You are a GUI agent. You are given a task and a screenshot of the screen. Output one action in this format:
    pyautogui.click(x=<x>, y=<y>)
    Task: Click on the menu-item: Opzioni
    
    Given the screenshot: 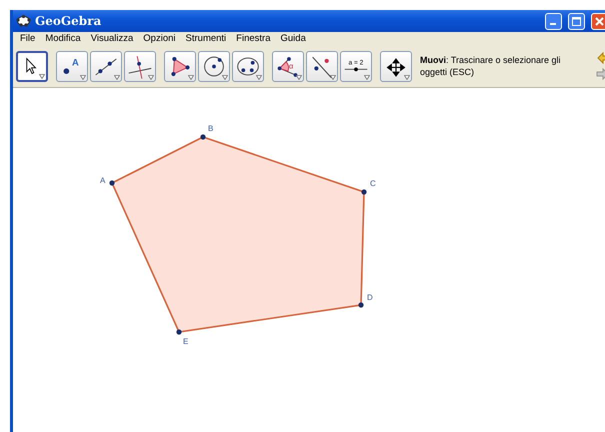 What is the action you would take?
    pyautogui.click(x=159, y=38)
    